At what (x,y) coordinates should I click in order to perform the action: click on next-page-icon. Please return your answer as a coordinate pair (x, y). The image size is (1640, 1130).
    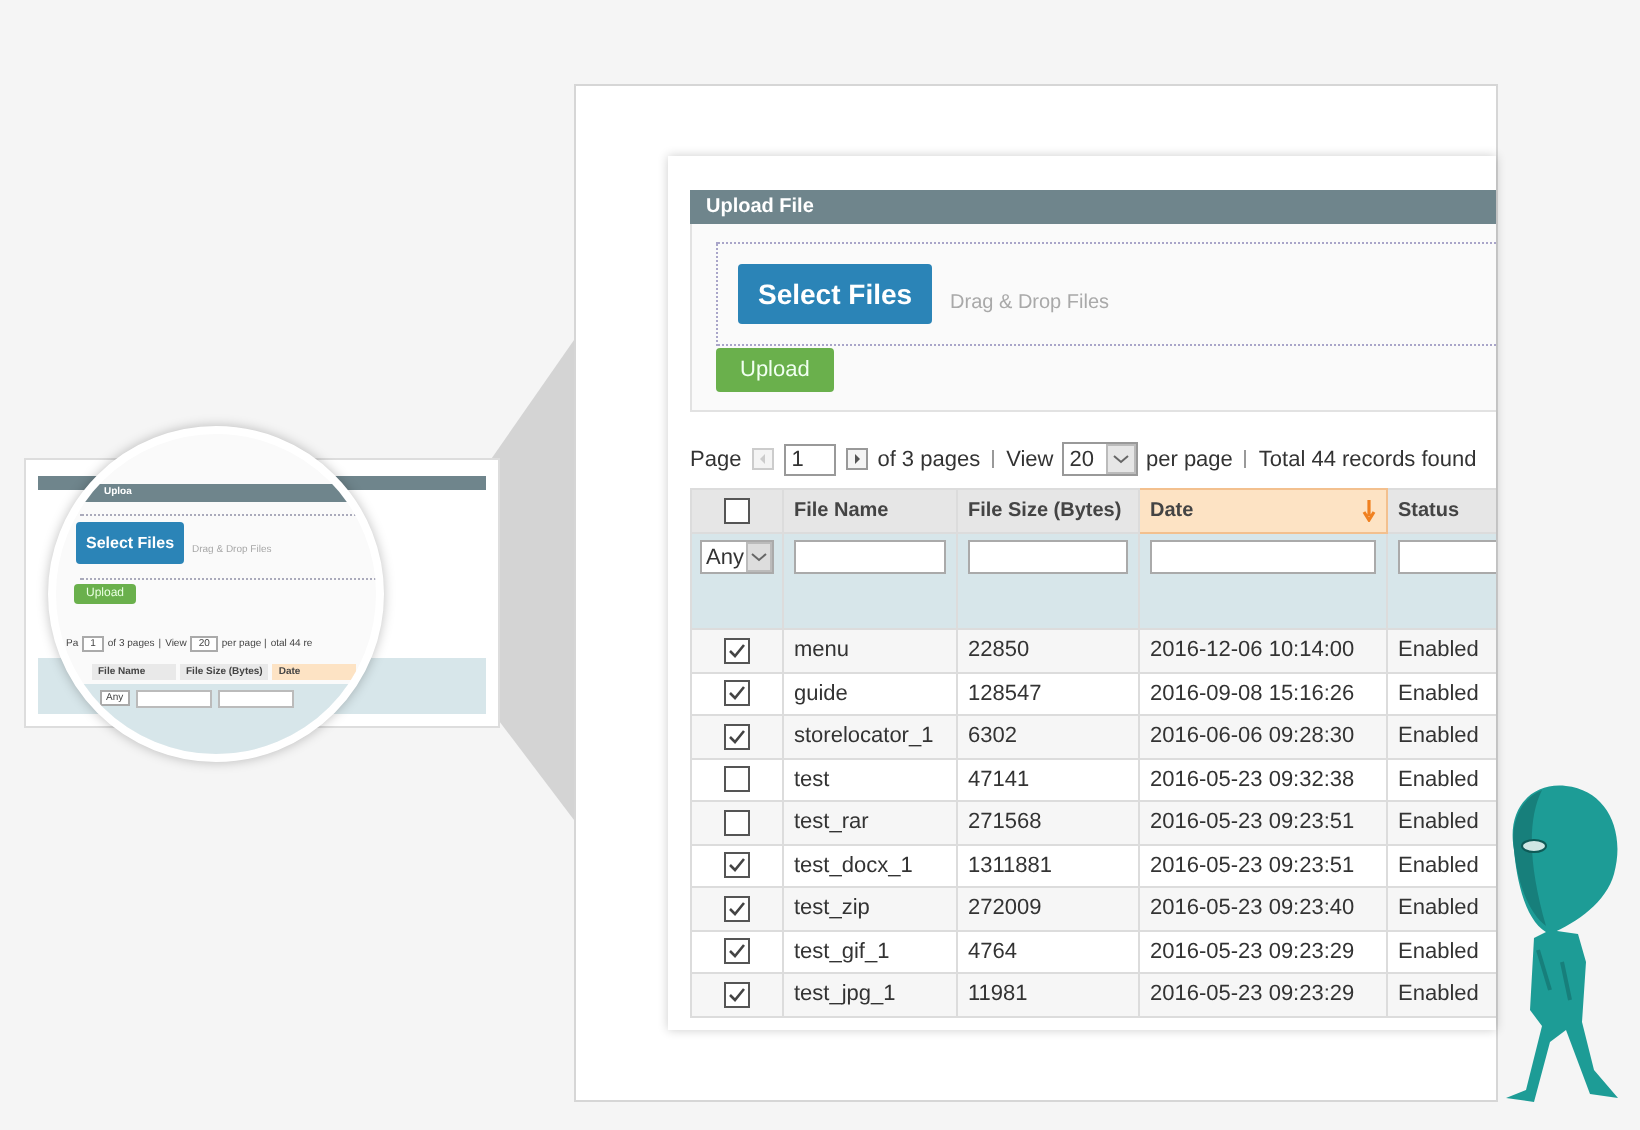
    Looking at the image, I should click on (856, 459).